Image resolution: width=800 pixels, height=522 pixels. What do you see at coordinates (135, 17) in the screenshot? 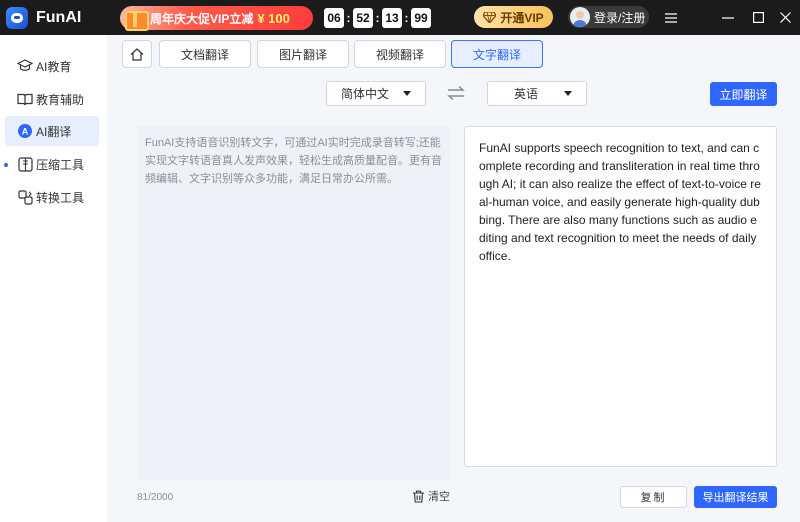
I see `gift-box-icon` at bounding box center [135, 17].